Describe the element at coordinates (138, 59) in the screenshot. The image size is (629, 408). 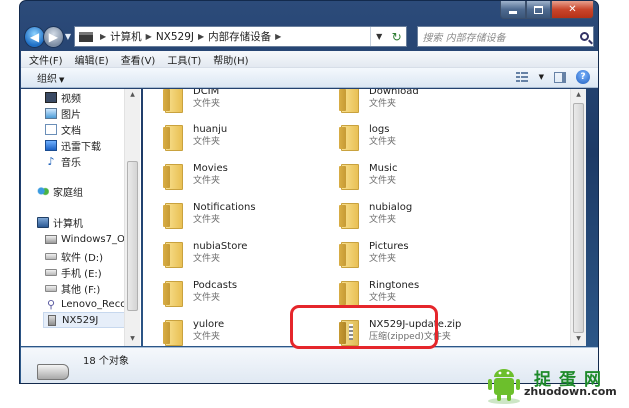
I see `menu-view: 查看(V)` at that location.